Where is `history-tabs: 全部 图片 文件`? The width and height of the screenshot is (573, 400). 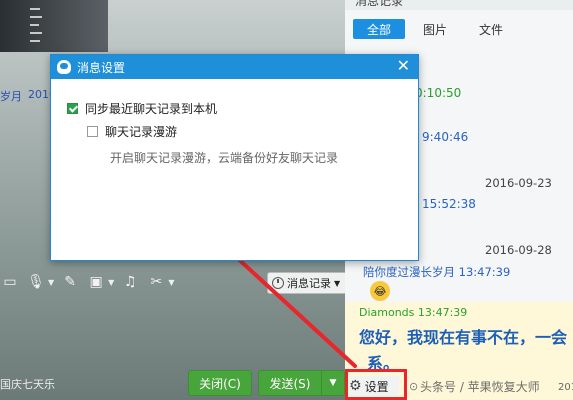 history-tabs: 全部 图片 文件 is located at coordinates (435, 29).